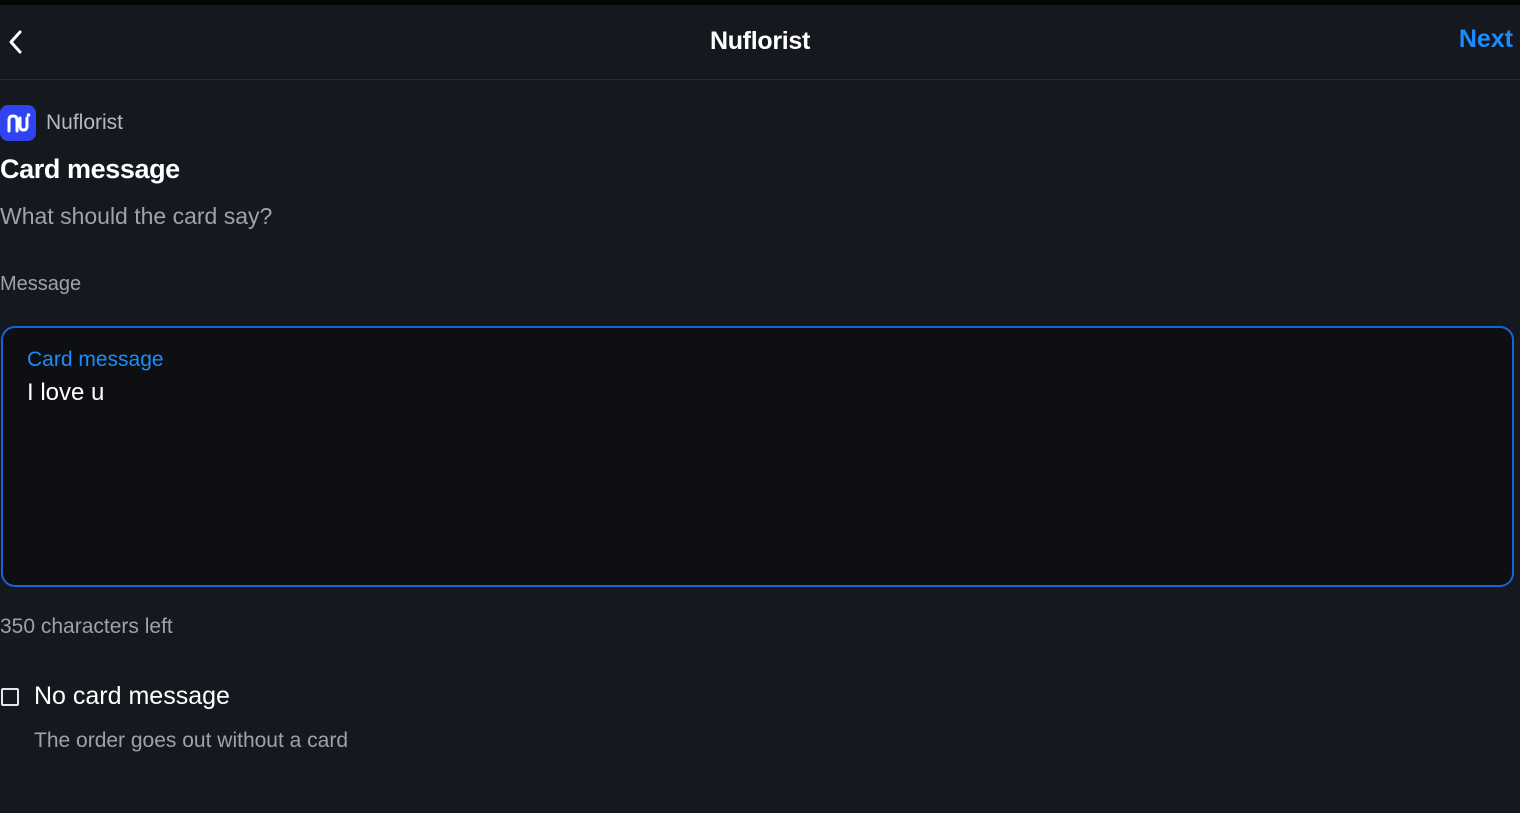  Describe the element at coordinates (10, 697) in the screenshot. I see `no-card-message-checkbox` at that location.